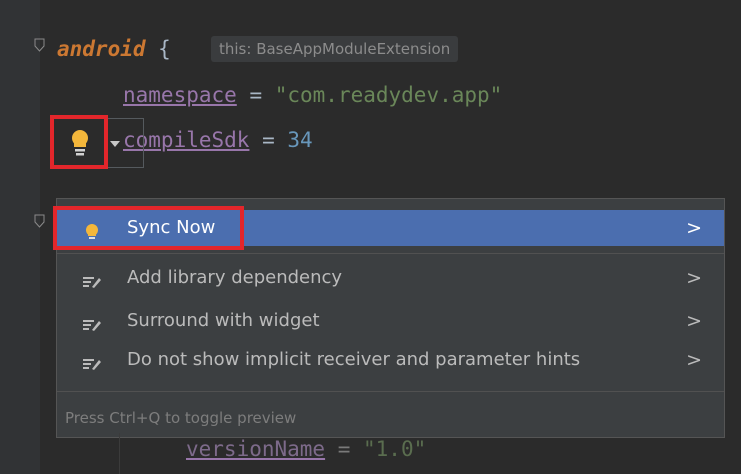 The width and height of the screenshot is (741, 474). I want to click on namespace-property: namespace, so click(180, 95).